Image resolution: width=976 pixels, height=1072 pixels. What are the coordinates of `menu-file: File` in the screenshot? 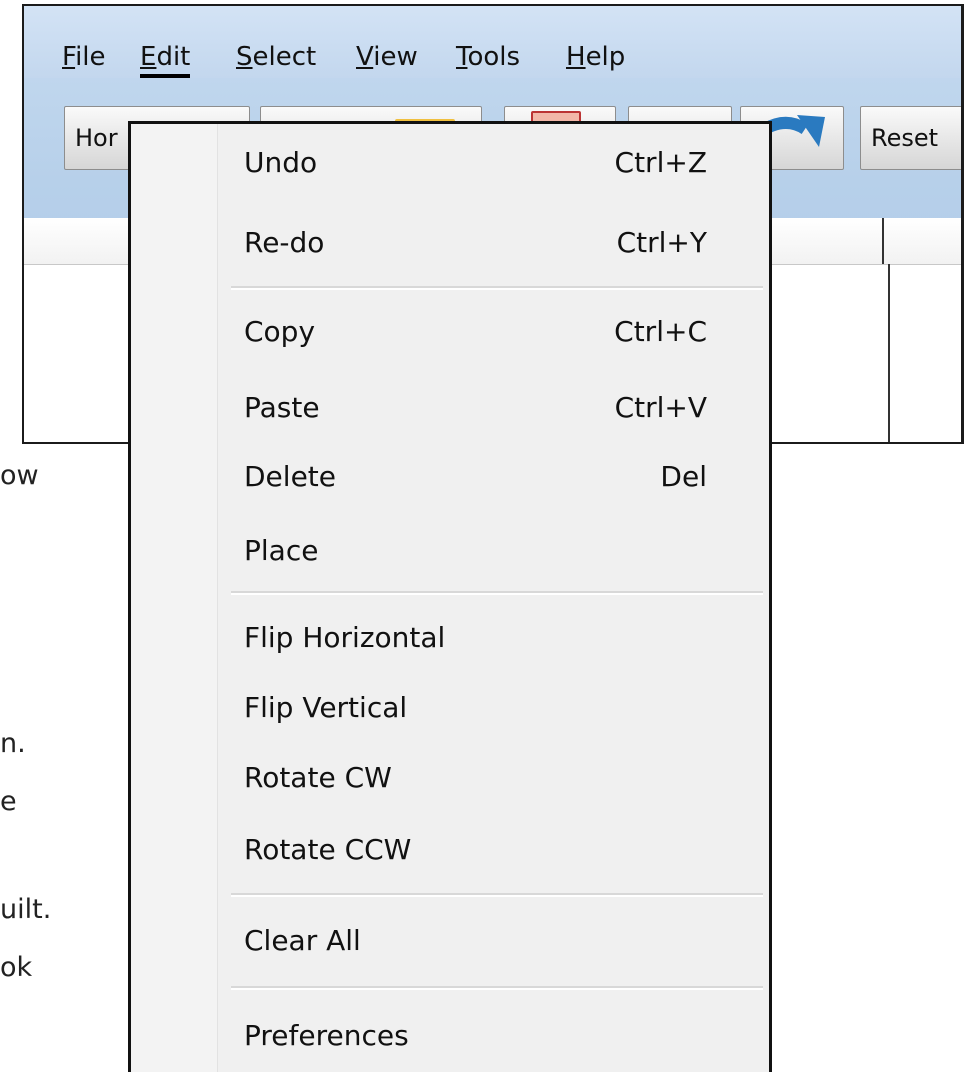 It's located at (84, 57).